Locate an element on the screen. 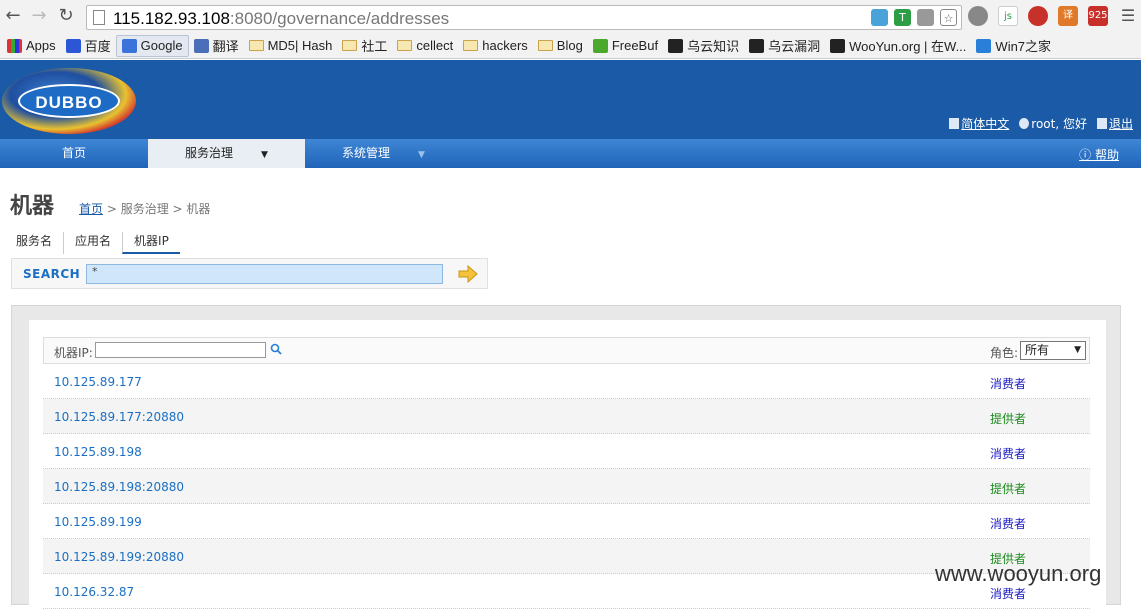 This screenshot has width=1141, height=610. breadcrumb: 首页 > 服务治理 > 机器 is located at coordinates (145, 209).